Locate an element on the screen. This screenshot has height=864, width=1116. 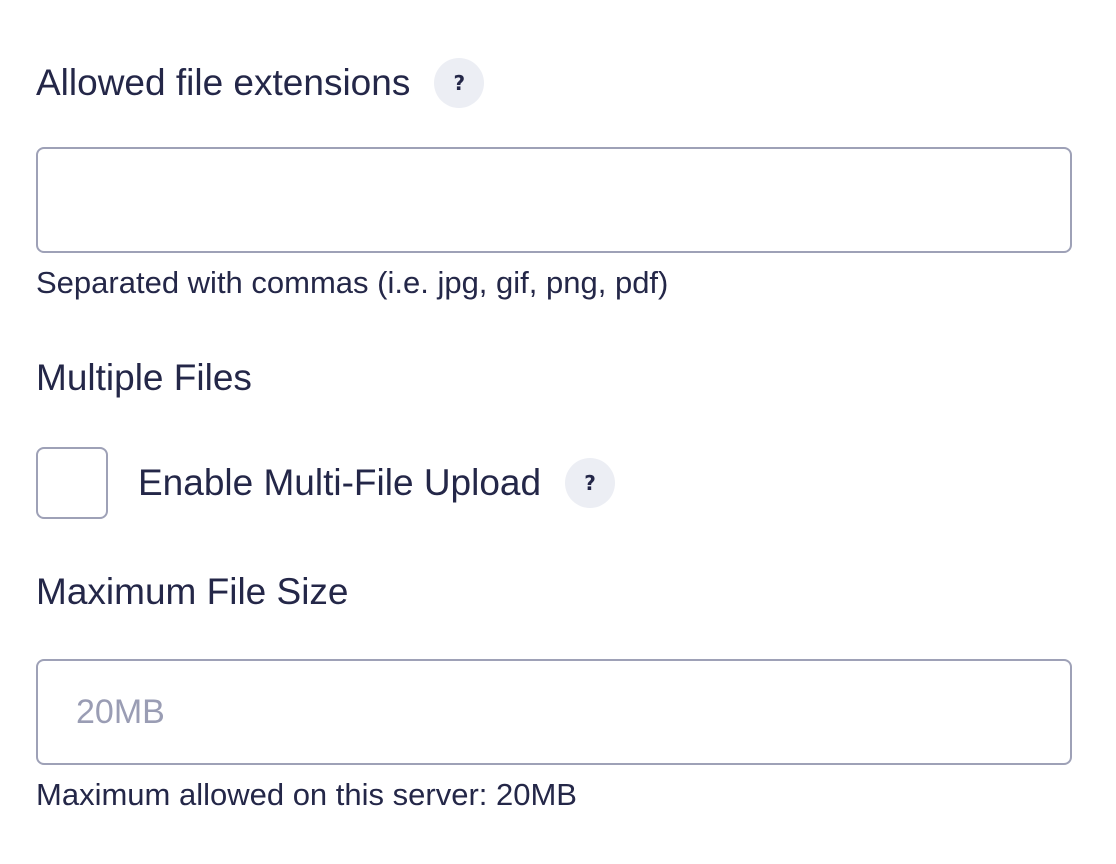
max-size-label: Maximum File Size is located at coordinates (192, 592).